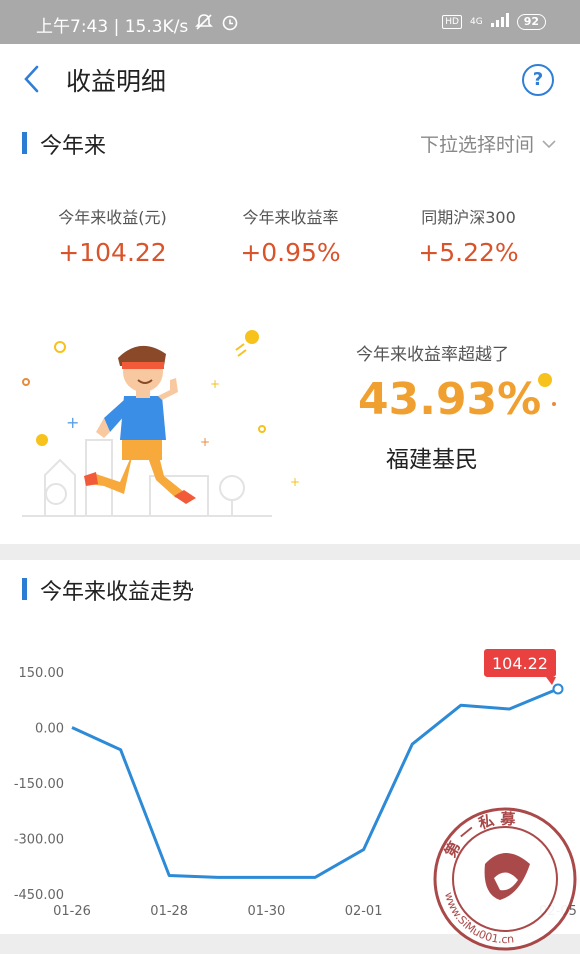 The width and height of the screenshot is (580, 954). Describe the element at coordinates (39, 840) in the screenshot. I see `y-tick-label: -300.00` at that location.